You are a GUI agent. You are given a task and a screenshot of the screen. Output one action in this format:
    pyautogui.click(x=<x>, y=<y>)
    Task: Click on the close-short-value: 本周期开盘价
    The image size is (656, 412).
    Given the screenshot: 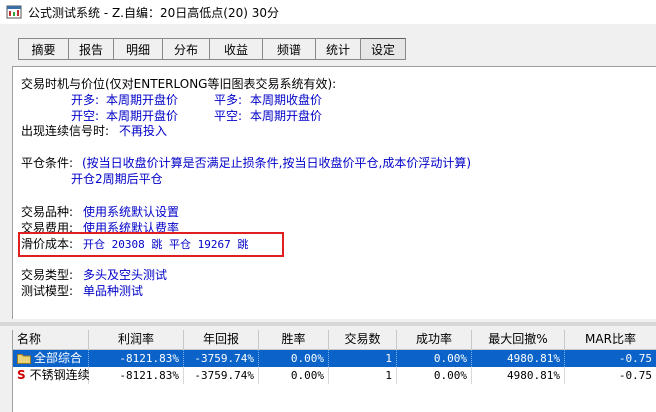 What is the action you would take?
    pyautogui.click(x=286, y=116)
    